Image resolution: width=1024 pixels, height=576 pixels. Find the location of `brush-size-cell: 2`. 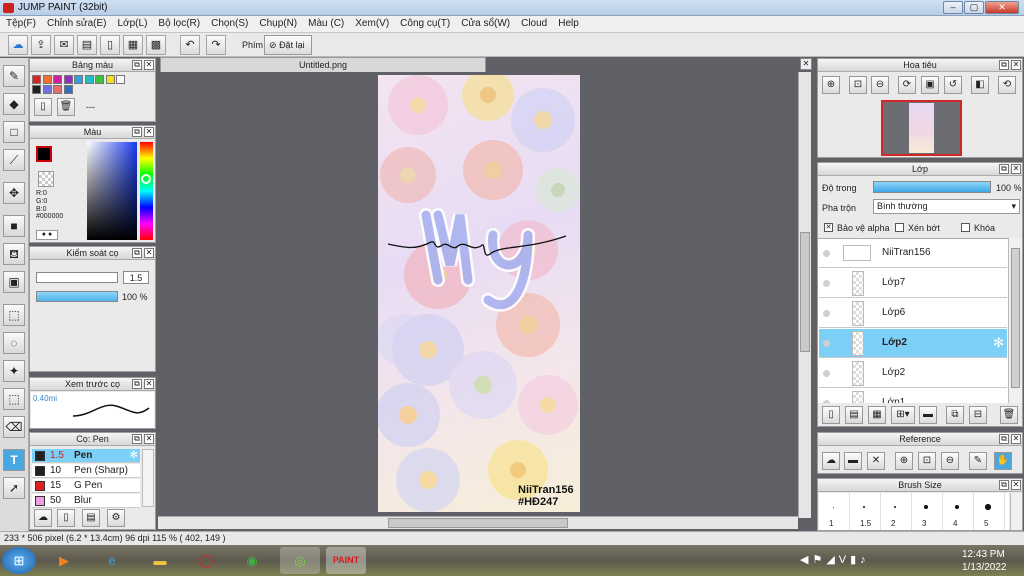

brush-size-cell: 2 is located at coordinates (896, 511).